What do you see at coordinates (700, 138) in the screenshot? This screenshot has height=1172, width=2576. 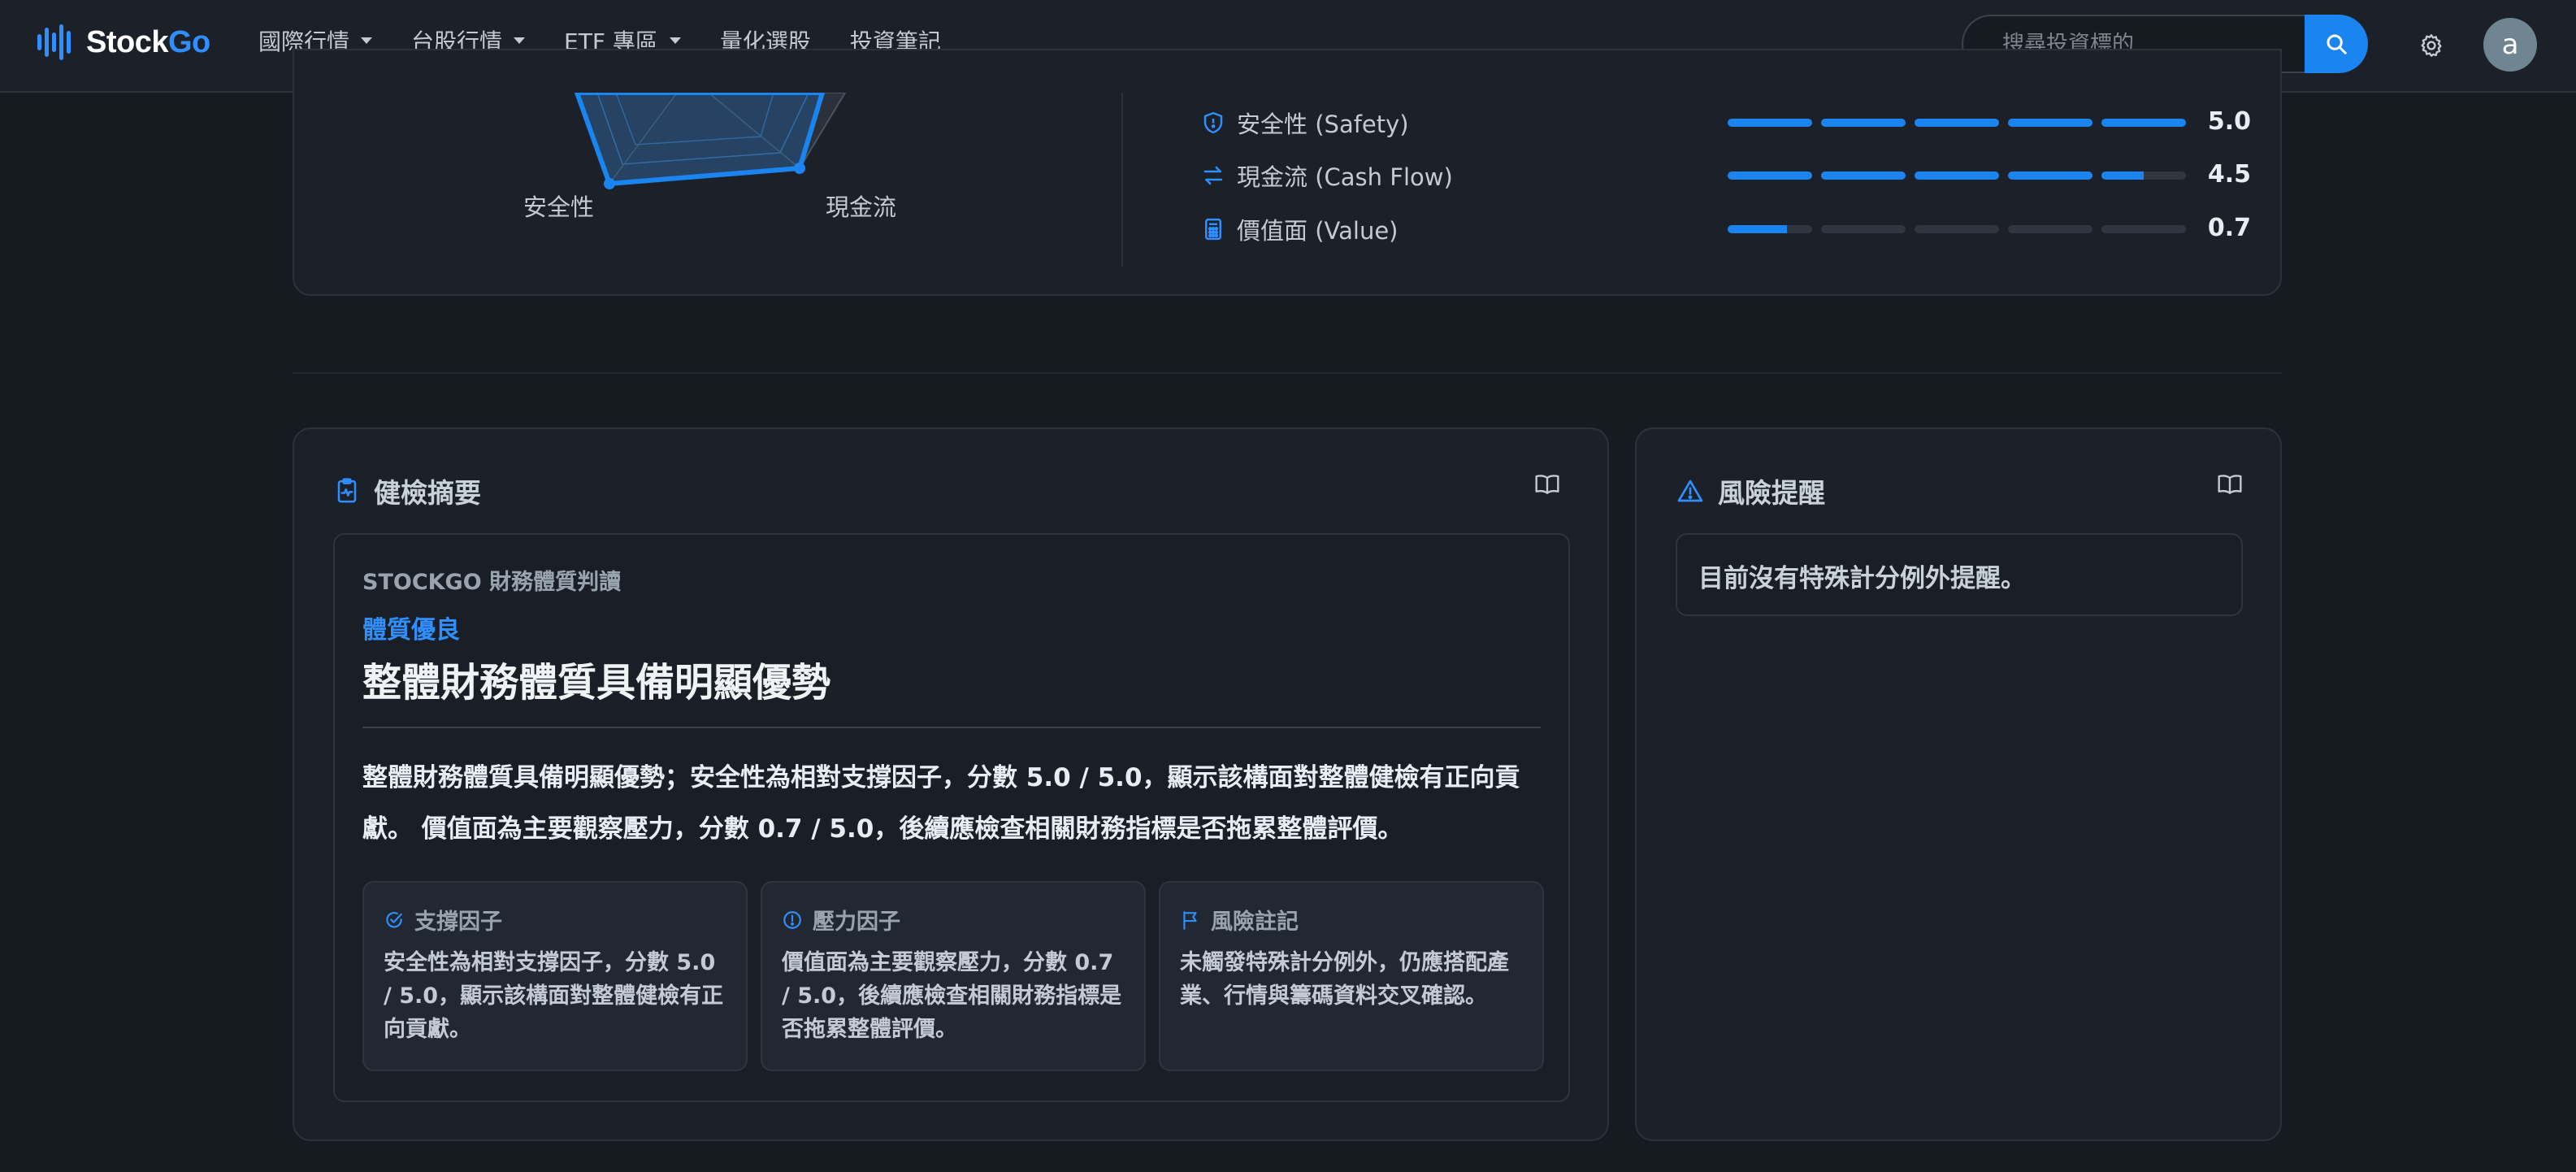 I see `radar-data-area` at bounding box center [700, 138].